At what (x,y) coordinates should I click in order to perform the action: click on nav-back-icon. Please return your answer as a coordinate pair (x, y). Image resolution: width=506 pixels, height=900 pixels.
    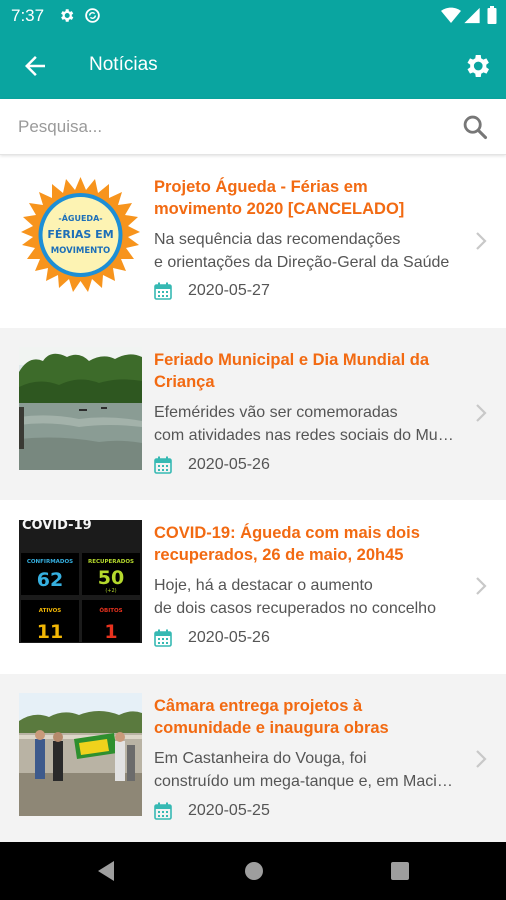
    Looking at the image, I should click on (106, 871).